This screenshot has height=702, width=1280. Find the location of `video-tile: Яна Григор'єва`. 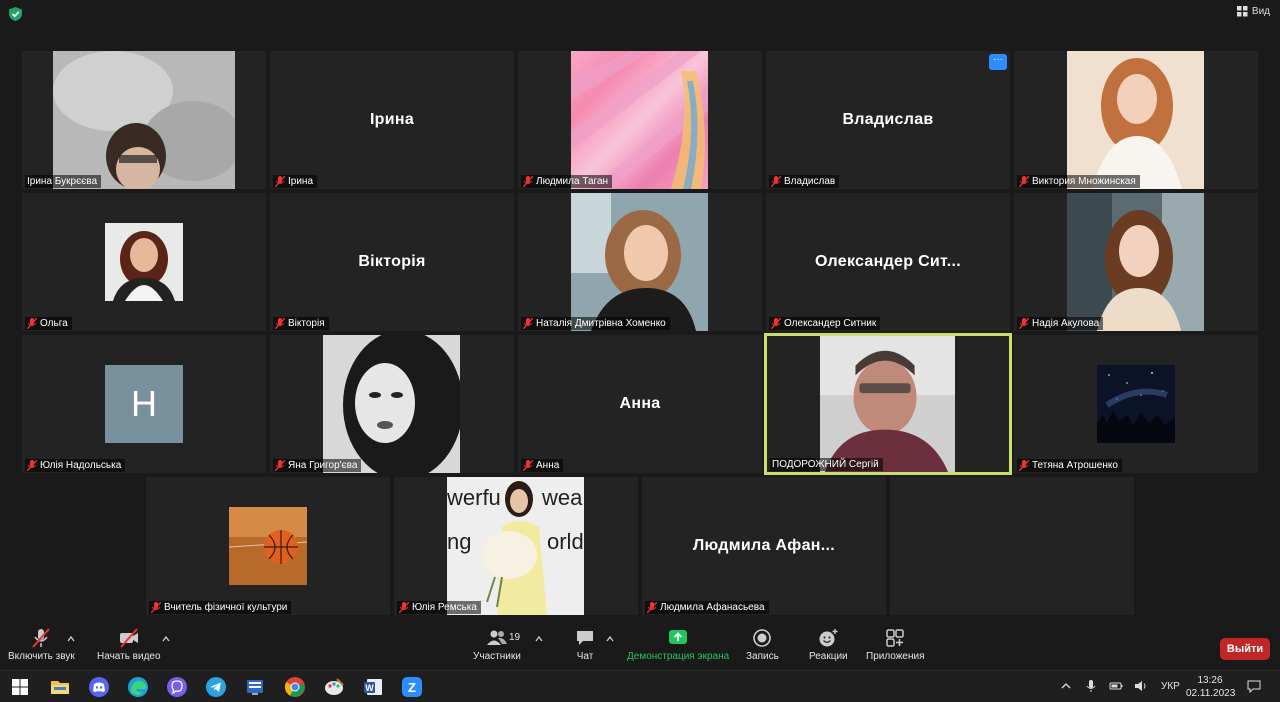

video-tile: Яна Григор'єва is located at coordinates (392, 404).